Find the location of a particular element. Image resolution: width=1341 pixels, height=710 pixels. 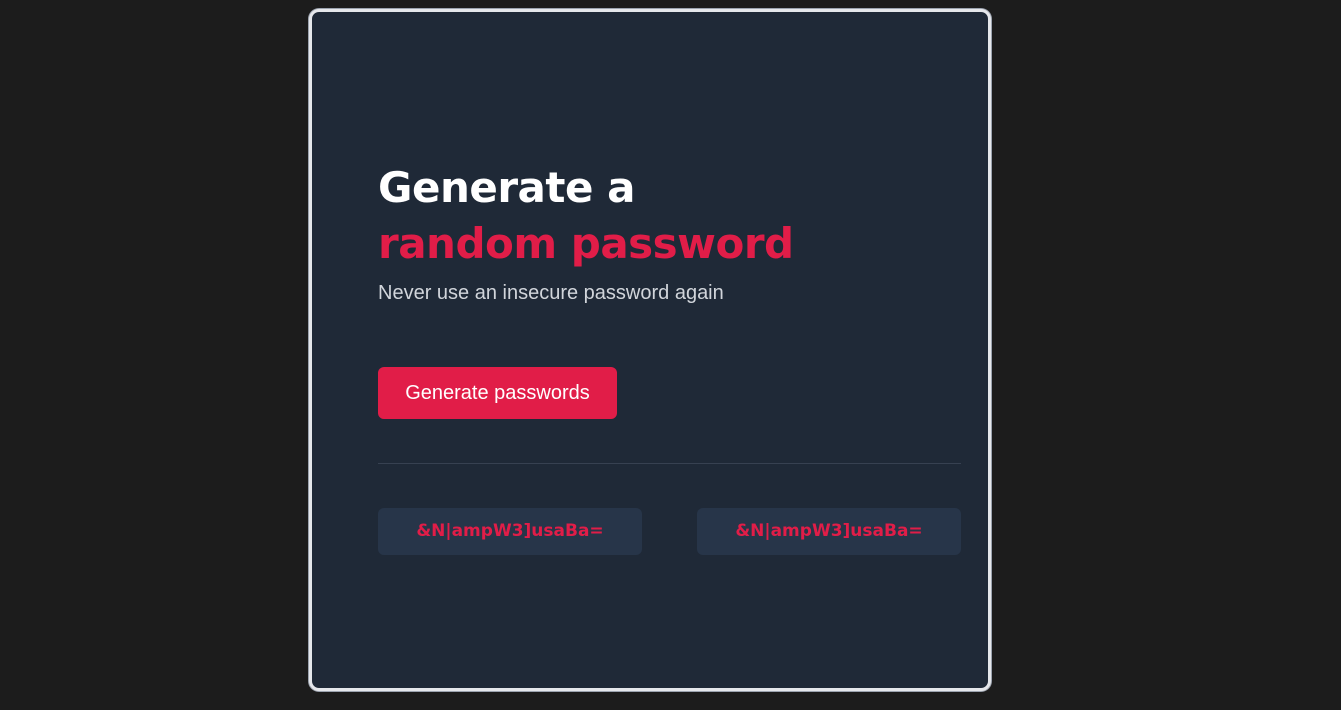

title-line-1: Generate a is located at coordinates (506, 187).